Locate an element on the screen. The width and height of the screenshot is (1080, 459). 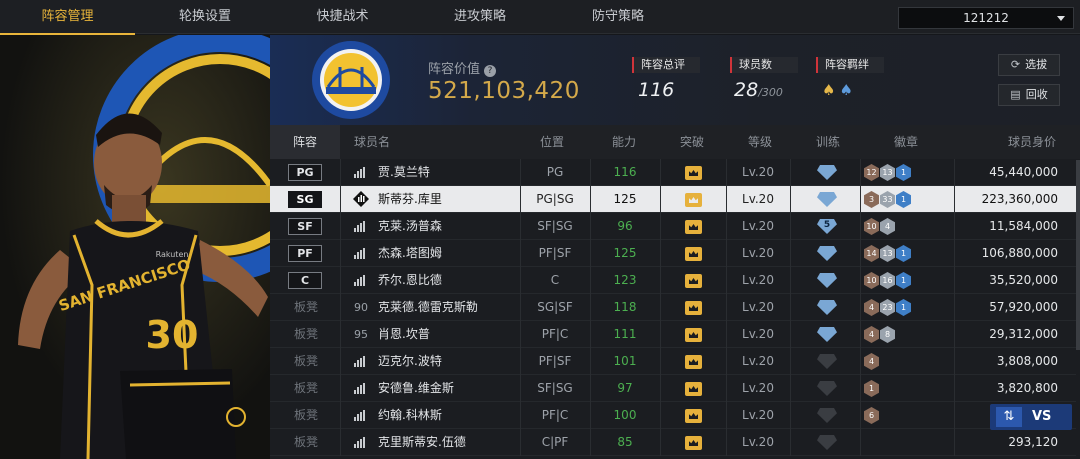
player-name: 乔尔.恩比德 is located at coordinates (410, 280).